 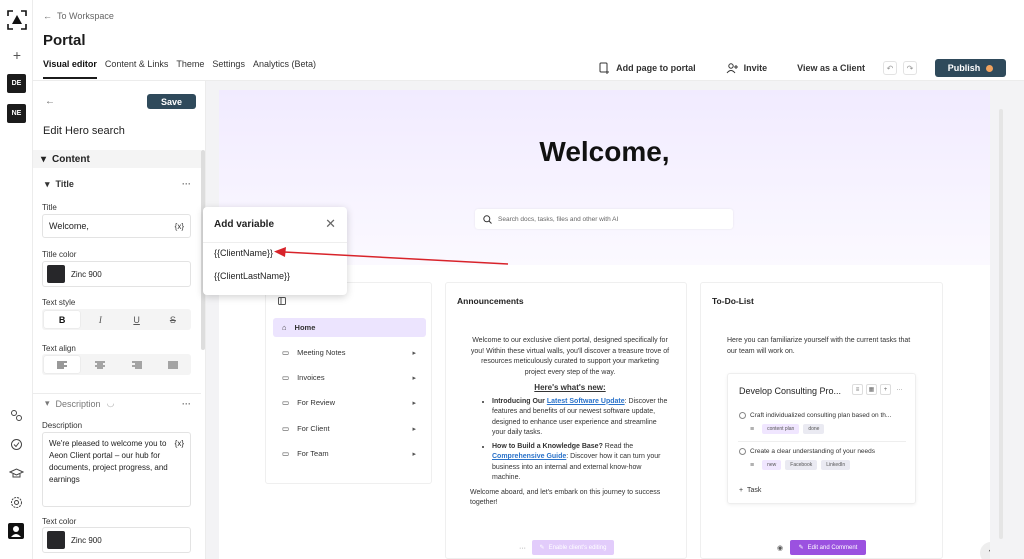 I want to click on home-icon: ⌂, so click(x=284, y=327).